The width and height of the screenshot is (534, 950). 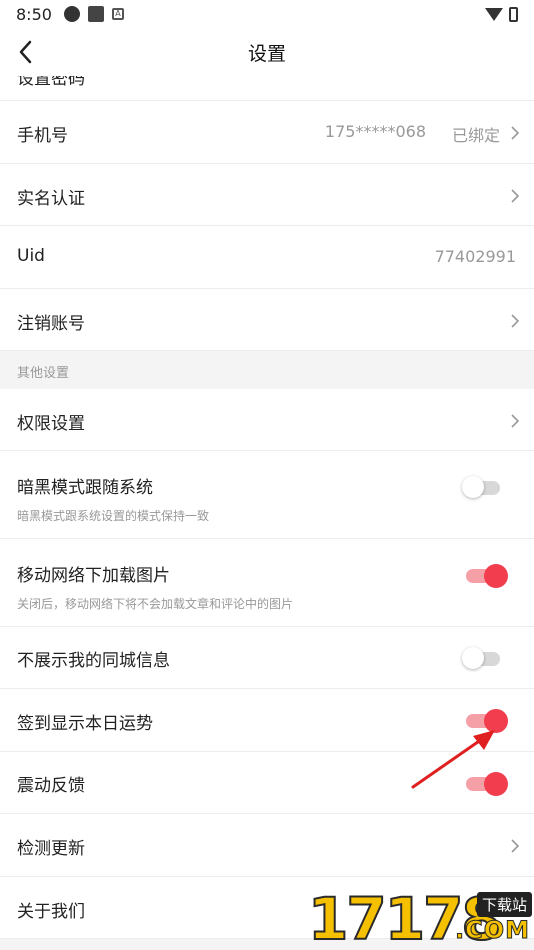 What do you see at coordinates (51, 324) in the screenshot?
I see `cancel-account-label: 注销账号` at bounding box center [51, 324].